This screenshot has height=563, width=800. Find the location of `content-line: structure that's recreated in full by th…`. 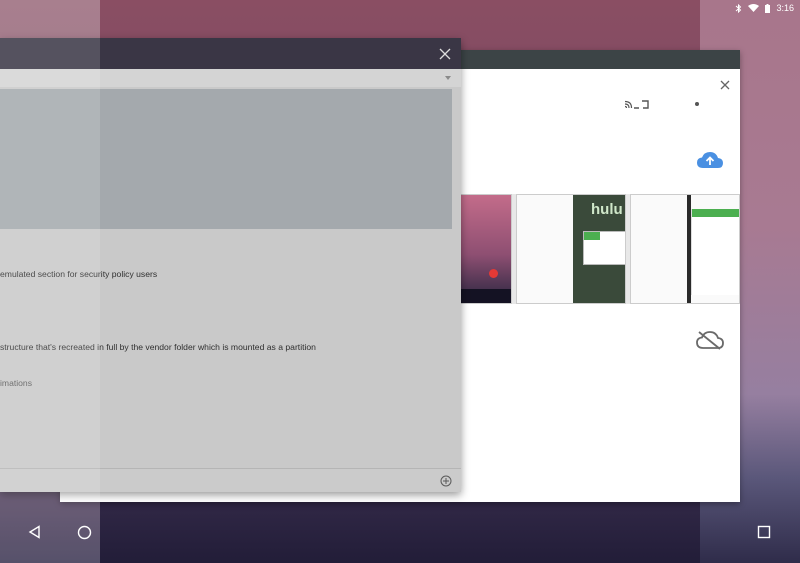

content-line: structure that's recreated in full by th… is located at coordinates (158, 347).